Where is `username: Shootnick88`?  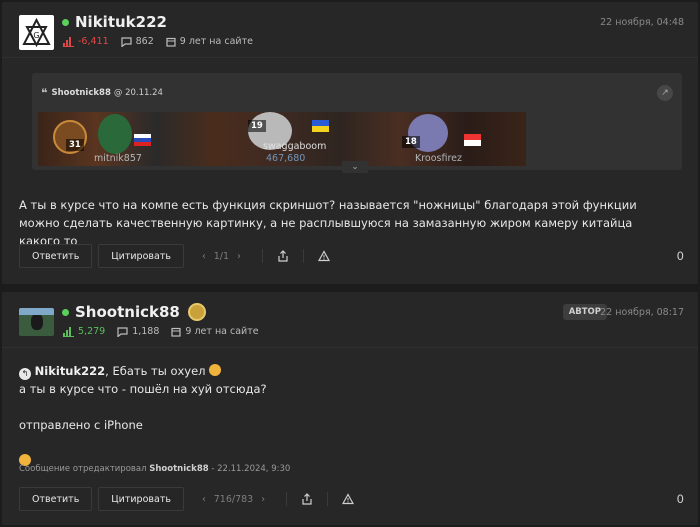
username: Shootnick88 is located at coordinates (134, 312).